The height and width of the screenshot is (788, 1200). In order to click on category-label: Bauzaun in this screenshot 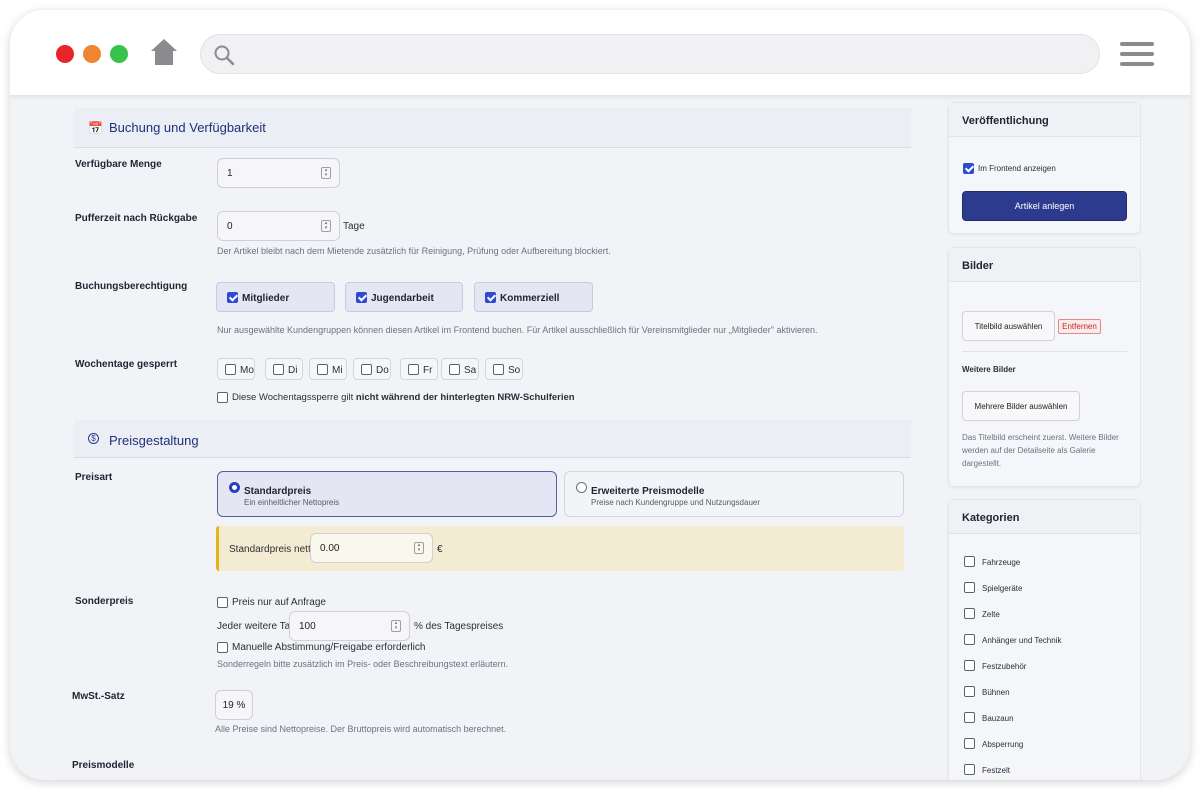, I will do `click(998, 718)`.